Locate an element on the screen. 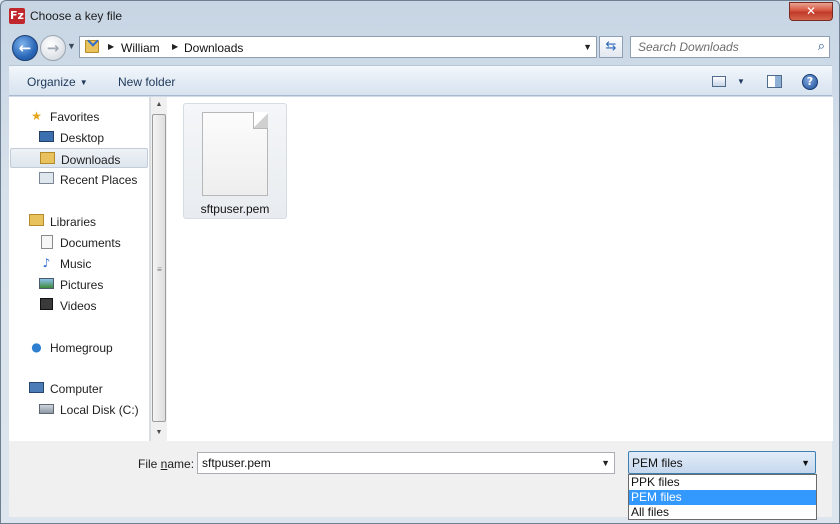  scroll-up-icon: ▲ is located at coordinates (159, 105).